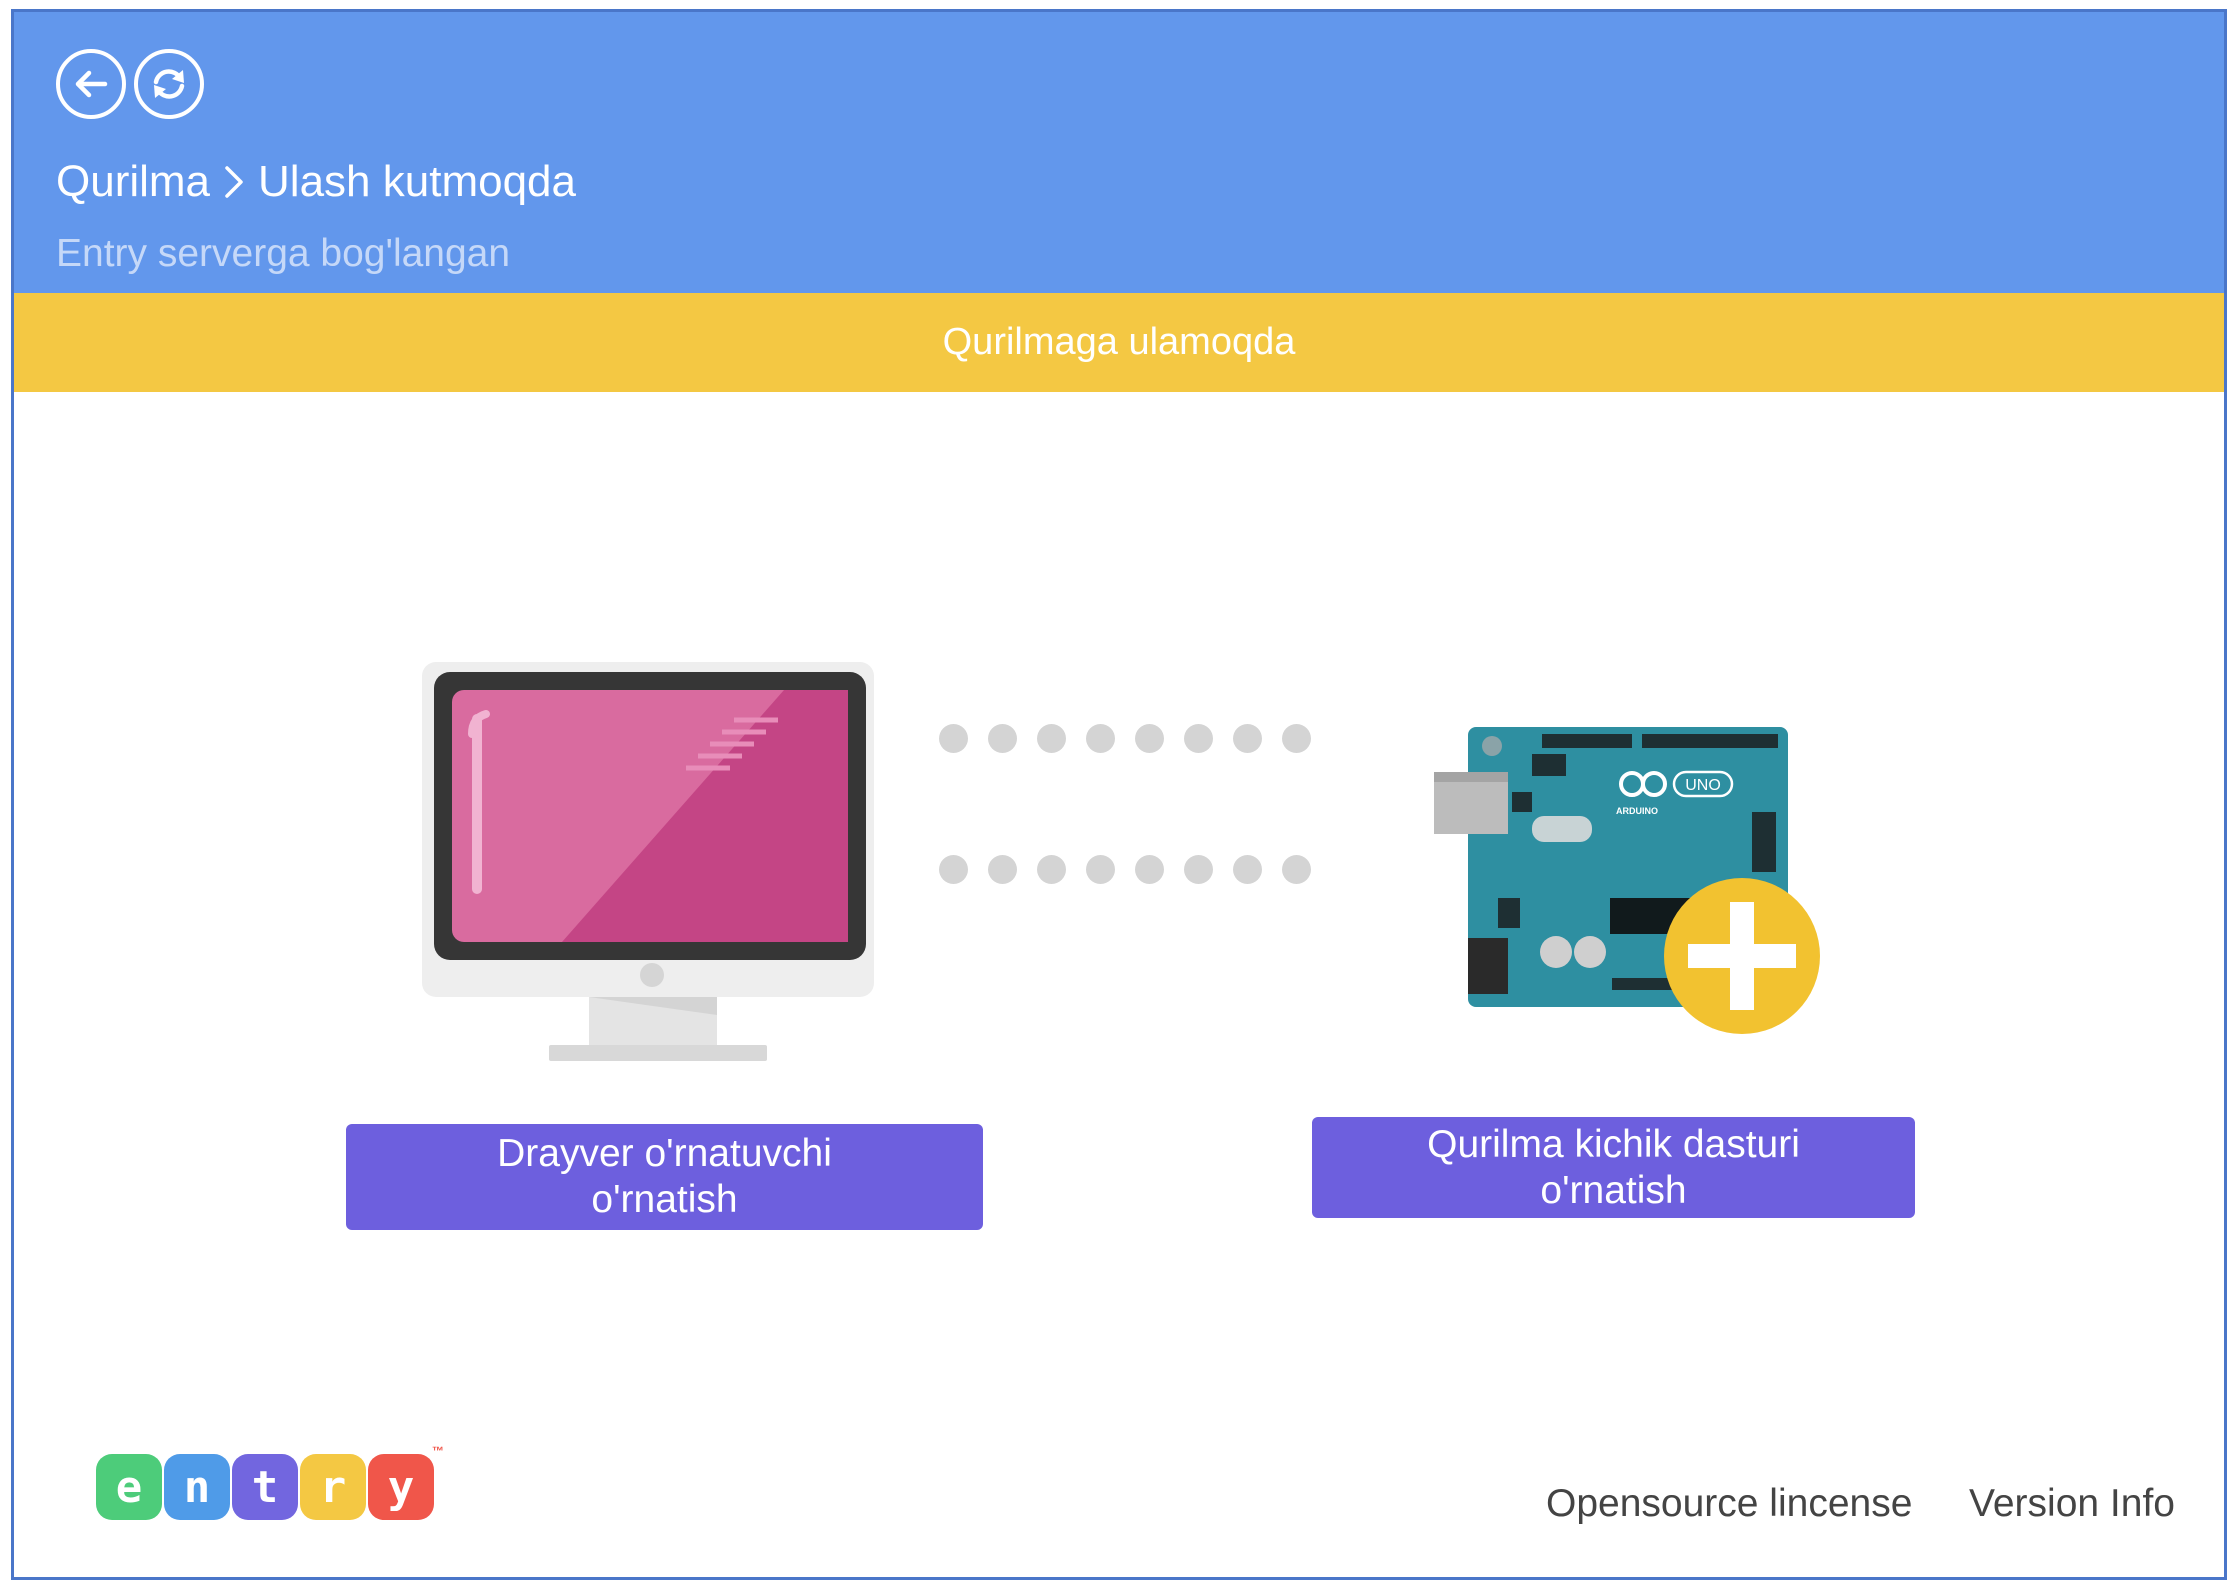 The width and height of the screenshot is (2238, 1592). What do you see at coordinates (2072, 1504) in the screenshot?
I see `version-info-link: Version Info` at bounding box center [2072, 1504].